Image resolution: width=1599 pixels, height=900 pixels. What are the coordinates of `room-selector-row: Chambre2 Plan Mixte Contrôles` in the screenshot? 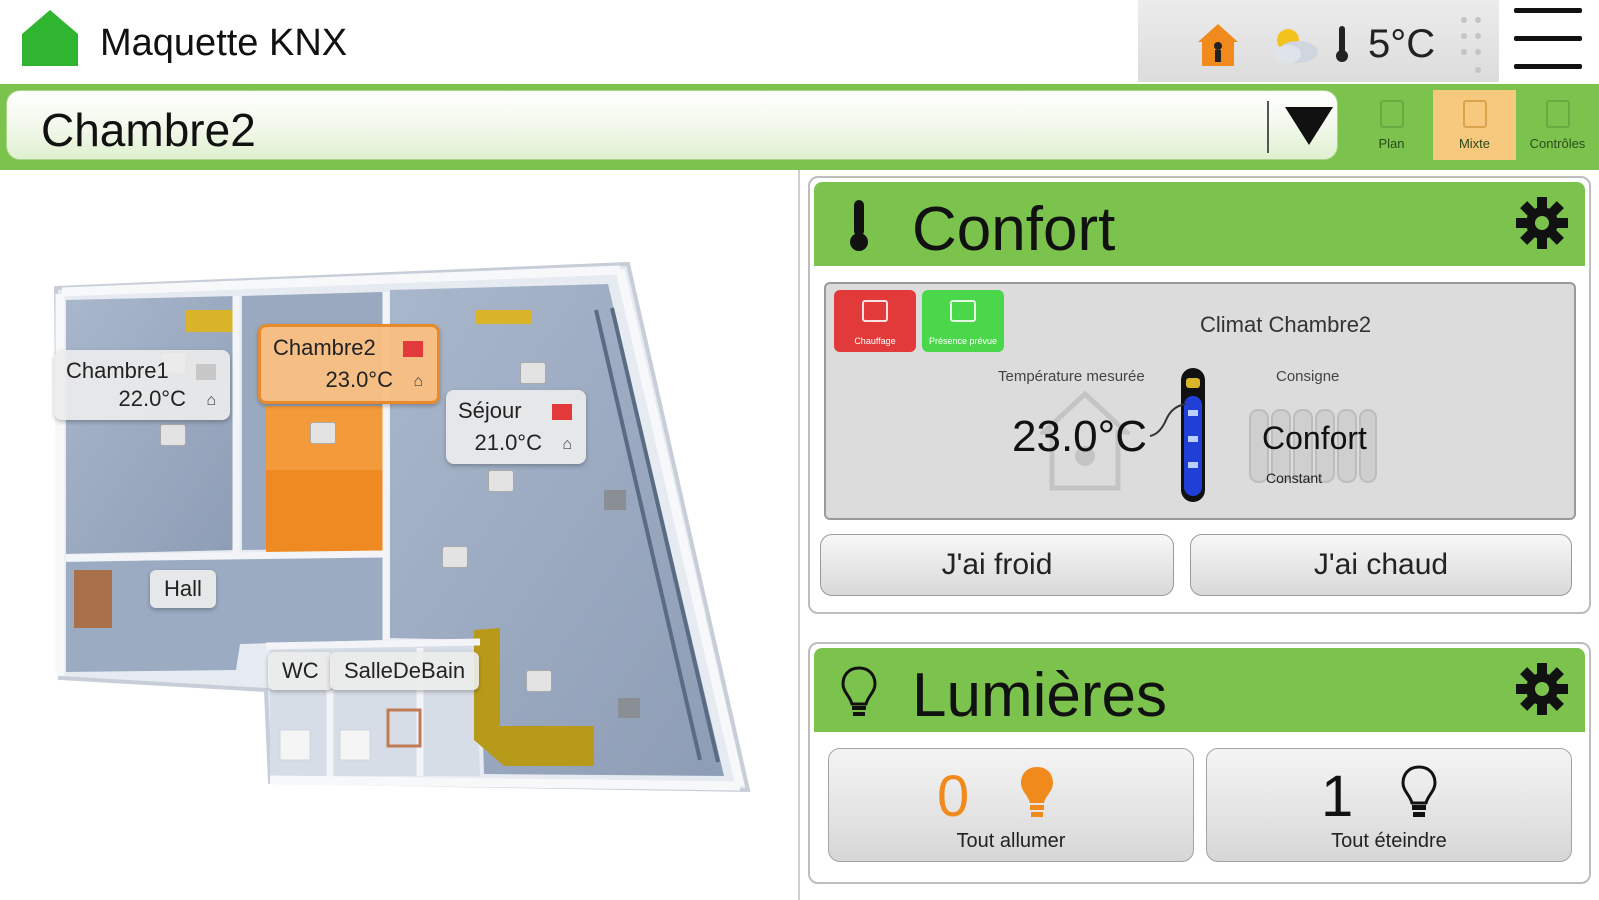 It's located at (799, 127).